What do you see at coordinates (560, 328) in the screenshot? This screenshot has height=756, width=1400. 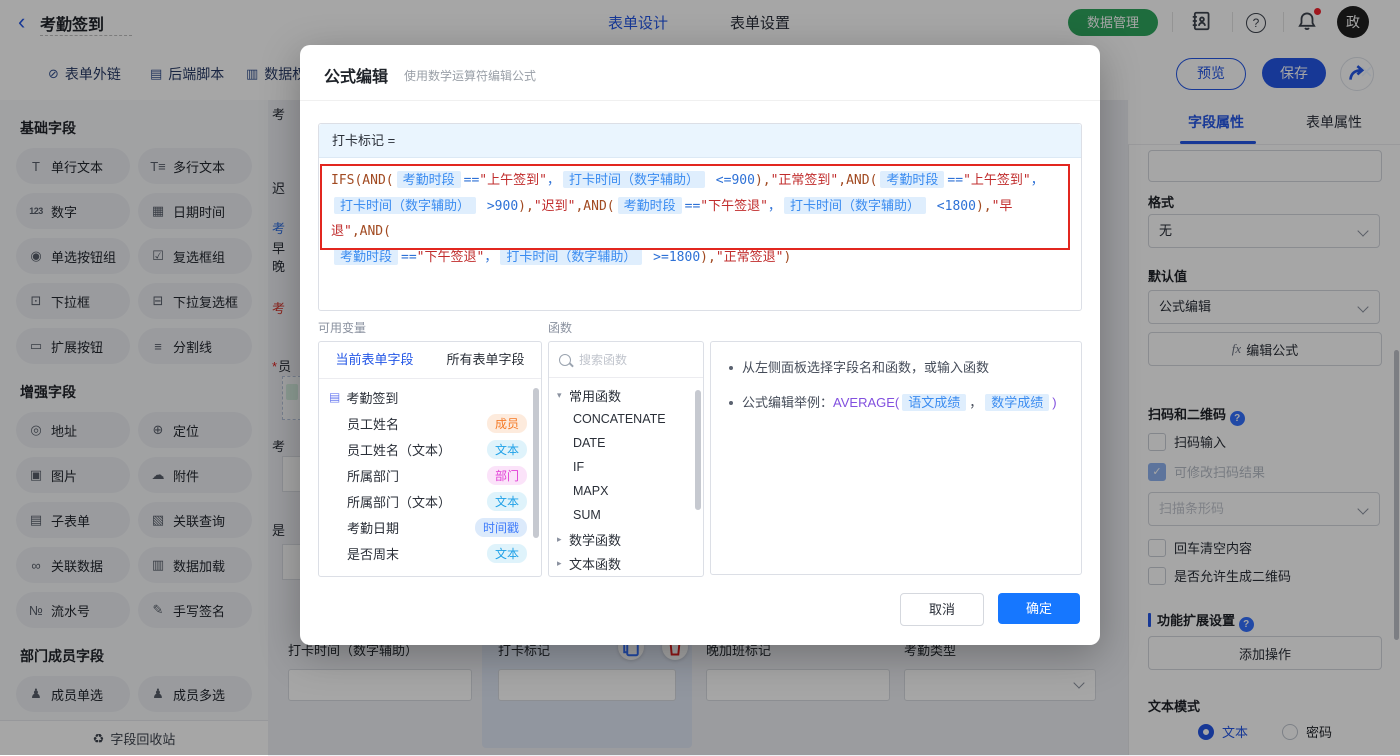 I see `functions-panel-label: 函数` at bounding box center [560, 328].